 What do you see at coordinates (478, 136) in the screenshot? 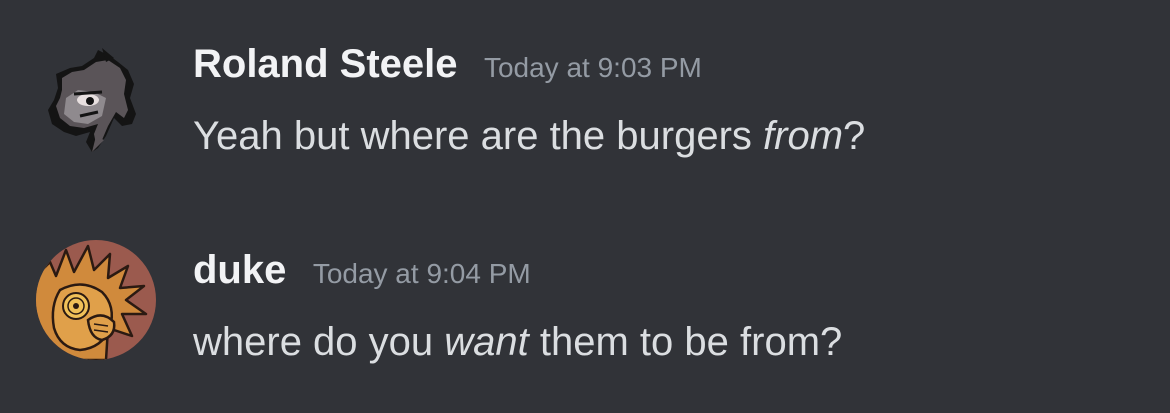
I see `message-text: Yeah but where are the burgers` at bounding box center [478, 136].